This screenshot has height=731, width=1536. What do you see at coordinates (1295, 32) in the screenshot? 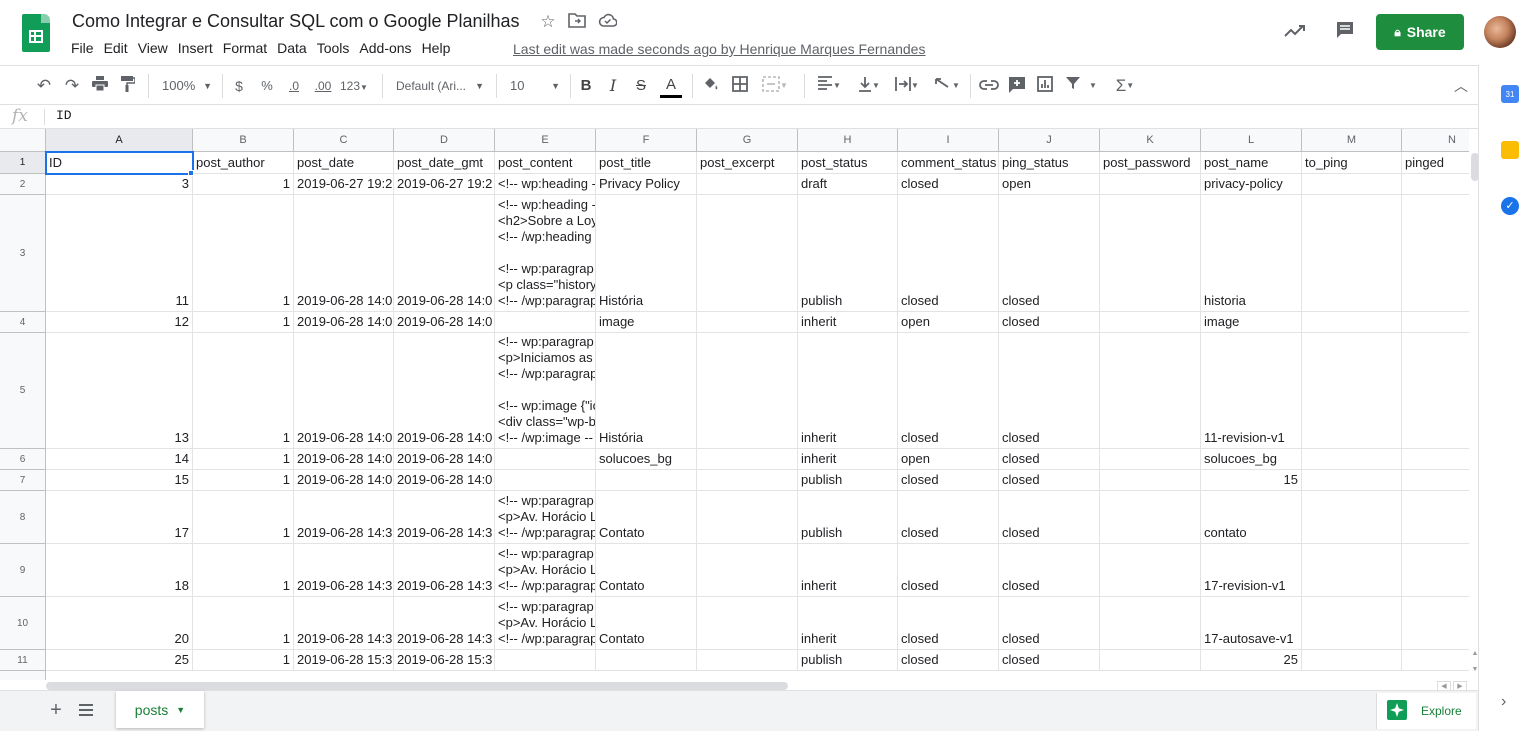
I see `activity-dashboard-icon` at bounding box center [1295, 32].